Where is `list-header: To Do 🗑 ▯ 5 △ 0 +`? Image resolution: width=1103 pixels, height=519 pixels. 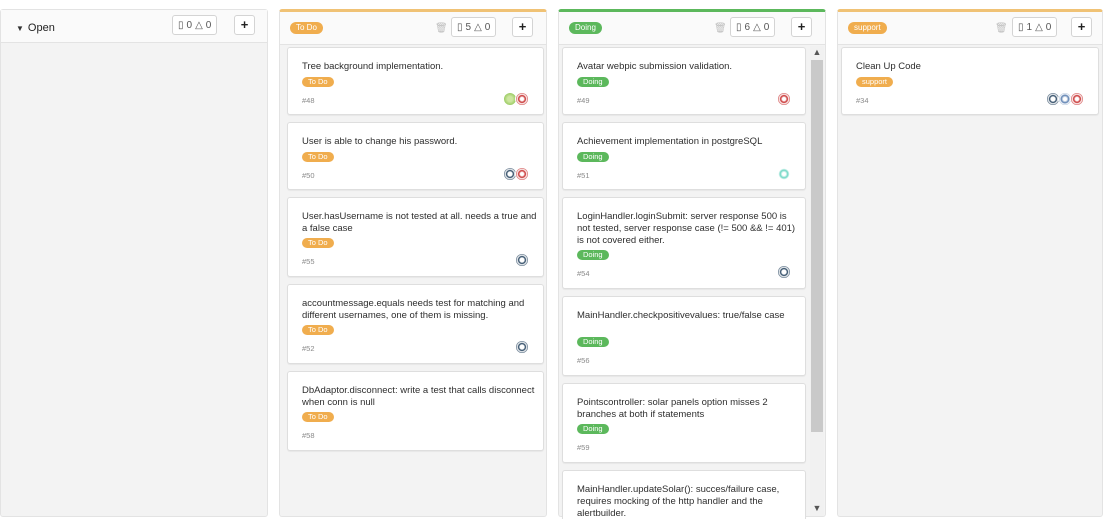 list-header: To Do 🗑 ▯ 5 △ 0 + is located at coordinates (413, 28).